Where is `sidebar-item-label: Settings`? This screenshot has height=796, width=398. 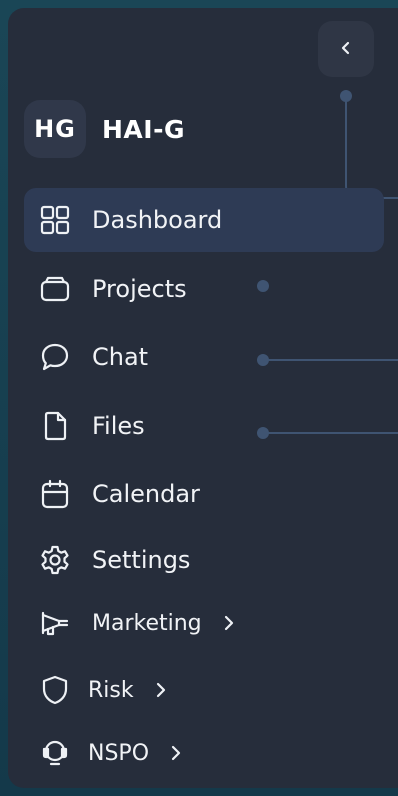 sidebar-item-label: Settings is located at coordinates (141, 560).